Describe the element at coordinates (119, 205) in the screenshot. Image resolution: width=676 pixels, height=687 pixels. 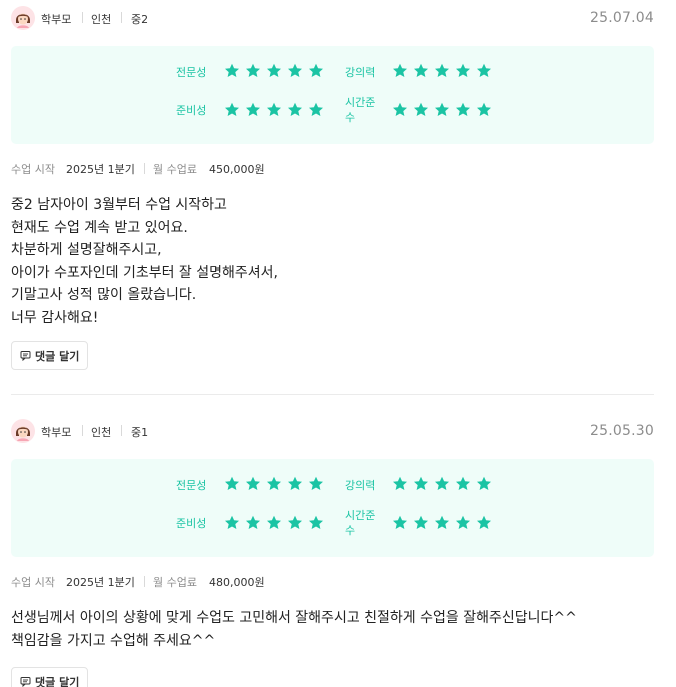
I see `content-line: 중2 남자아이 3월부터 수업 시작하고` at that location.